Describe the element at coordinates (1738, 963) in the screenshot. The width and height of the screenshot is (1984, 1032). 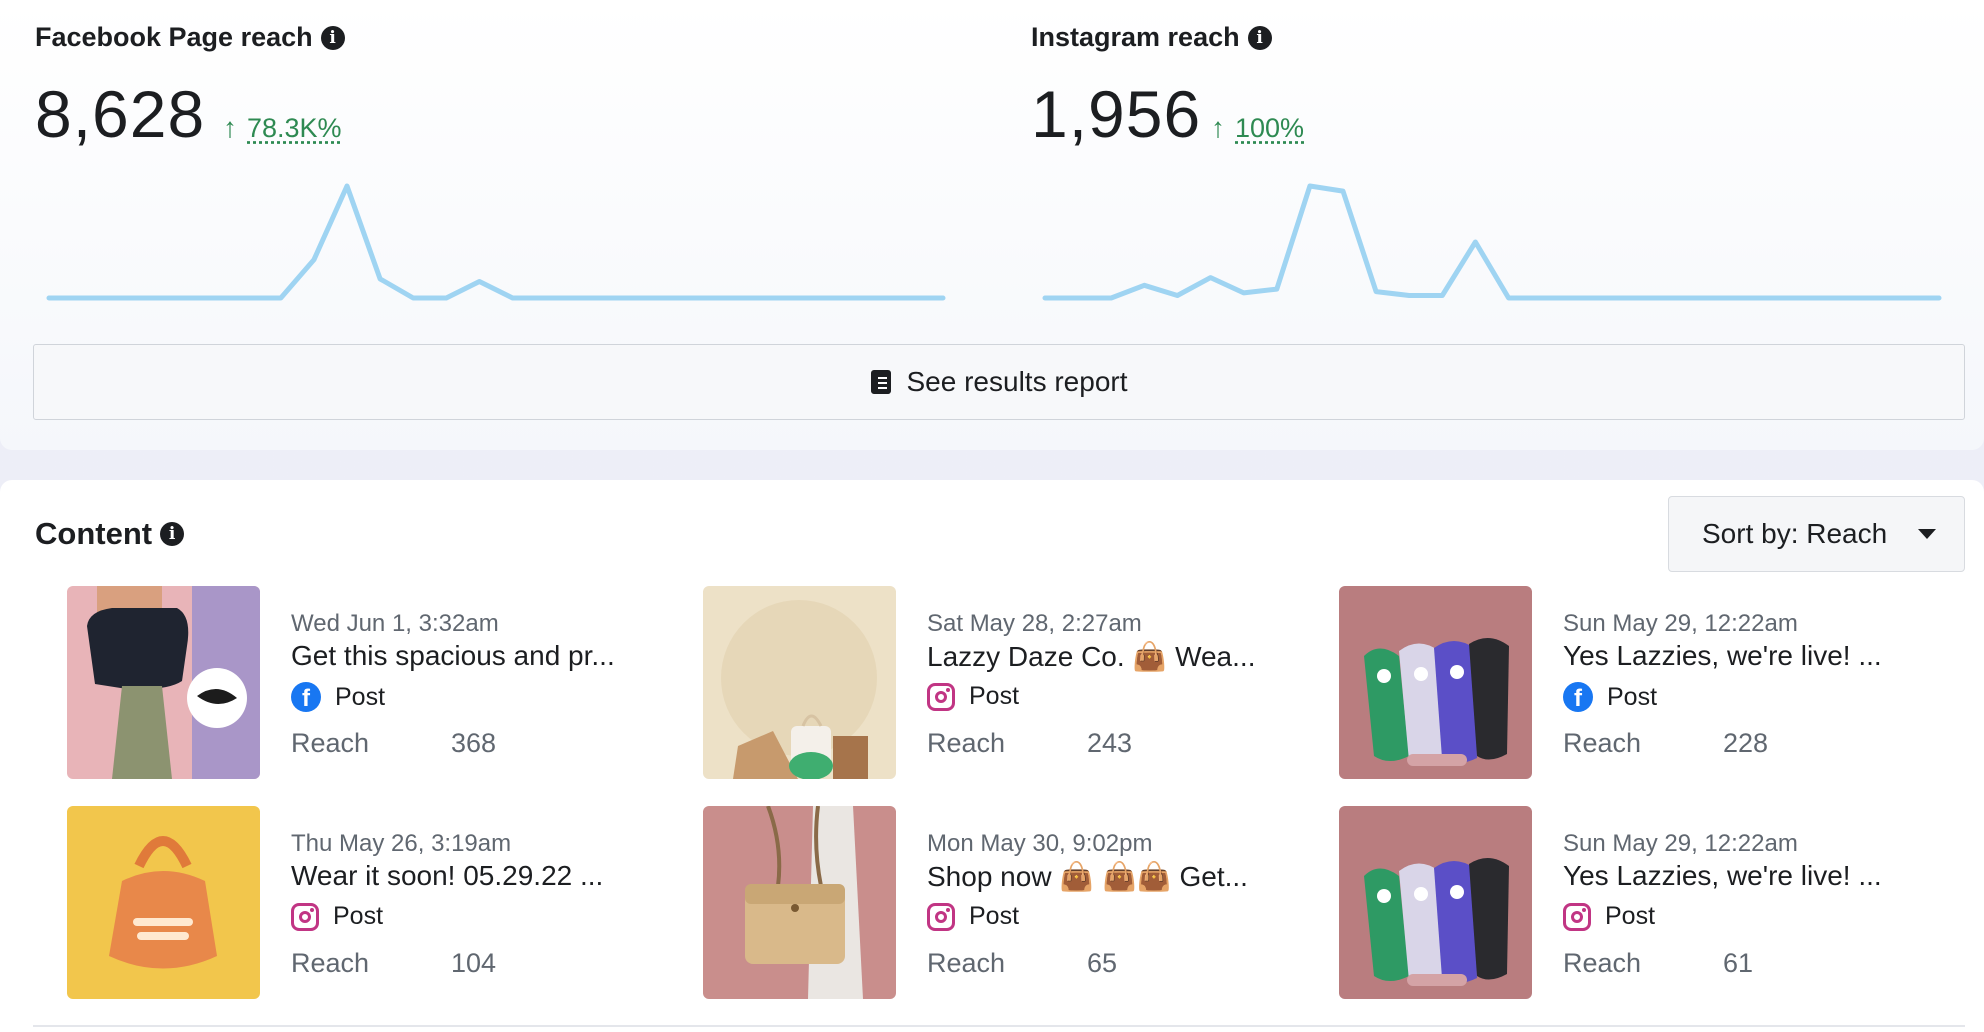
I see `reach-value: 61` at that location.